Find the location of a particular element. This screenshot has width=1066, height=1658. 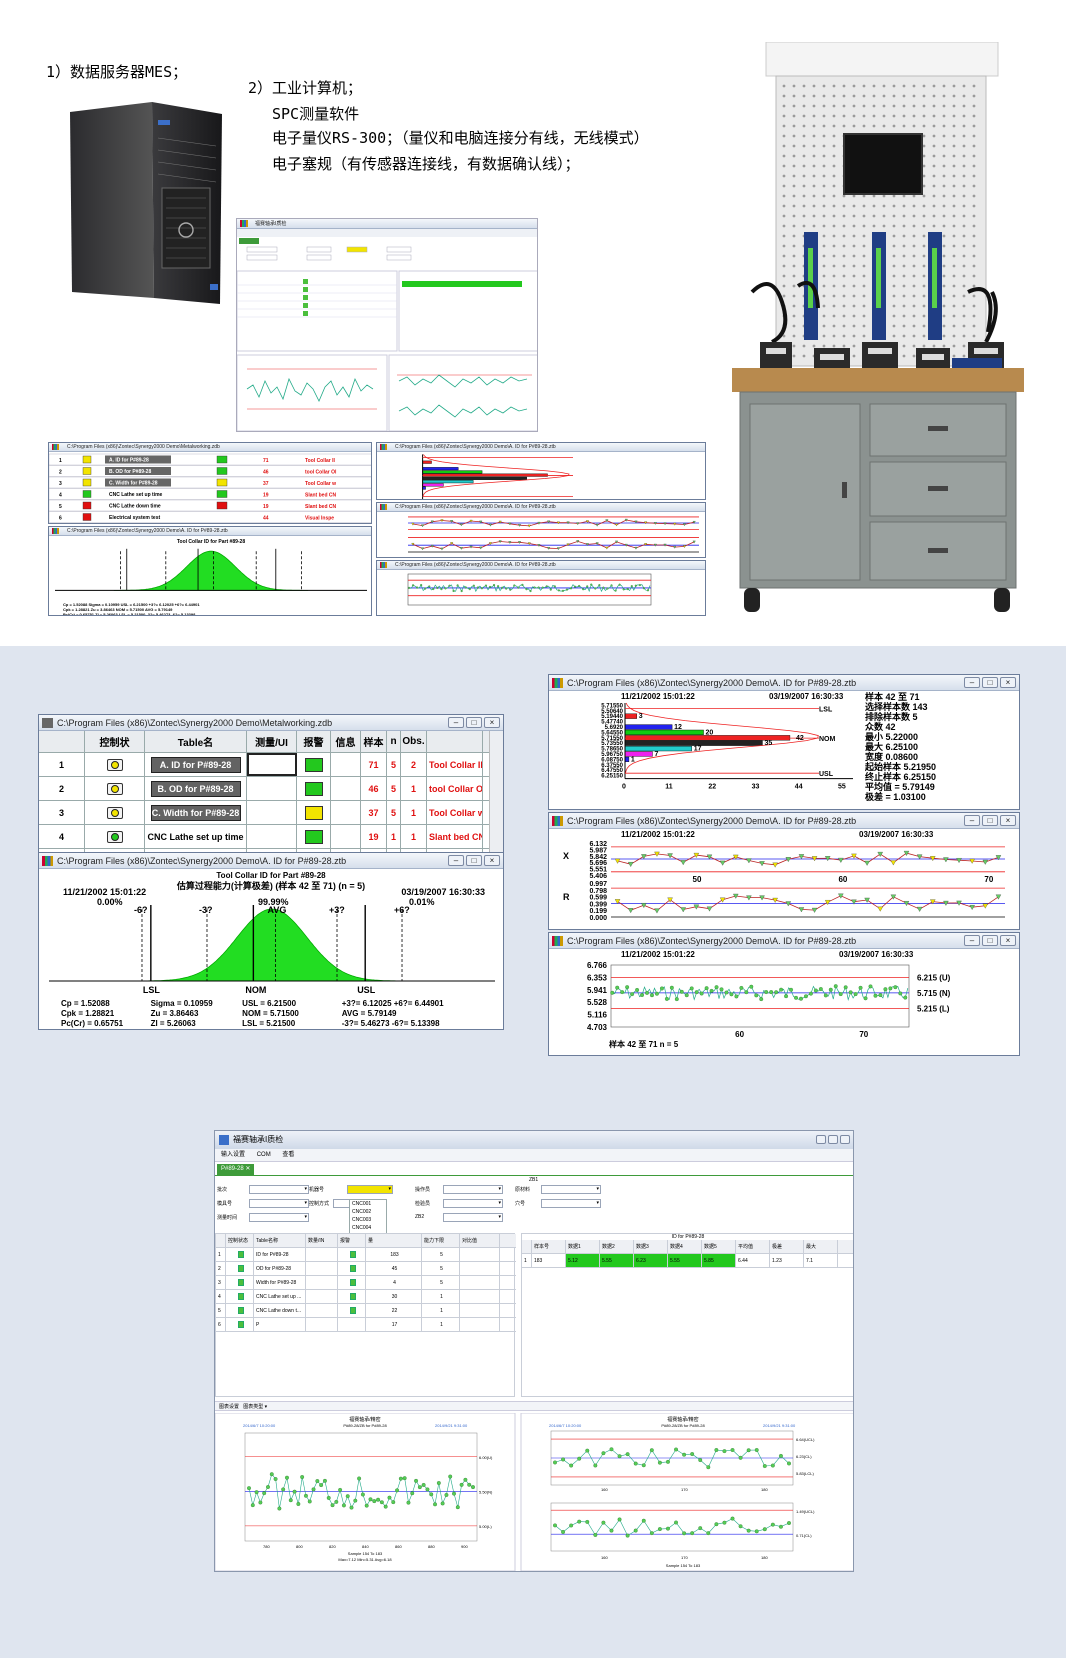

chart-type-tab: 图表类型 is located at coordinates (253, 1407).